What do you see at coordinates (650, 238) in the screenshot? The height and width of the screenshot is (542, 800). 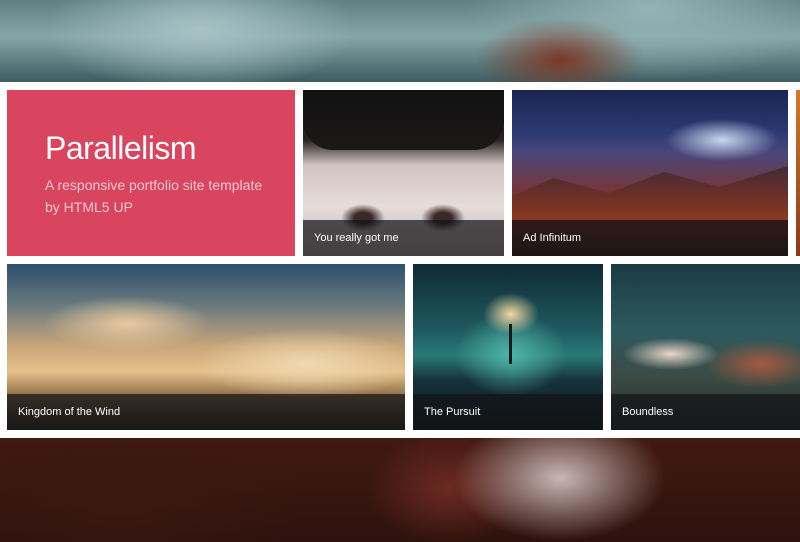 I see `item-caption: Ad Infinitum` at bounding box center [650, 238].